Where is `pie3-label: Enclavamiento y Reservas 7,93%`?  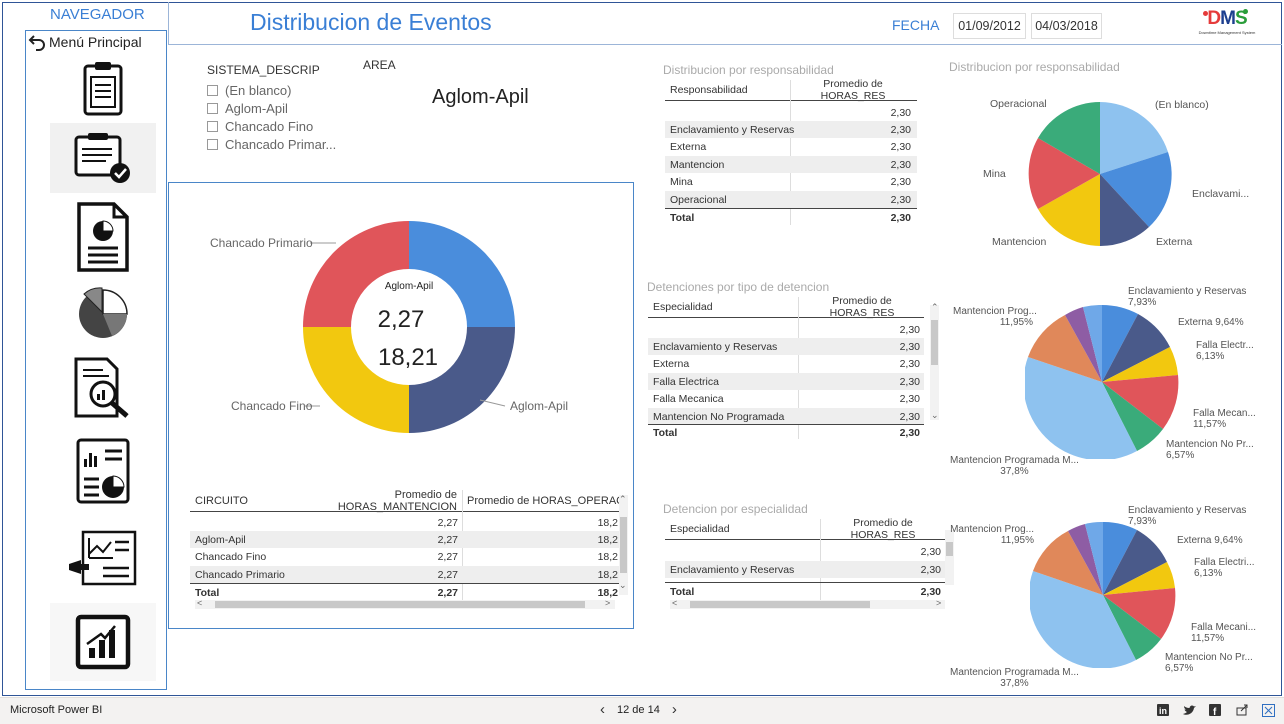
pie3-label: Enclavamiento y Reservas 7,93% is located at coordinates (1187, 516).